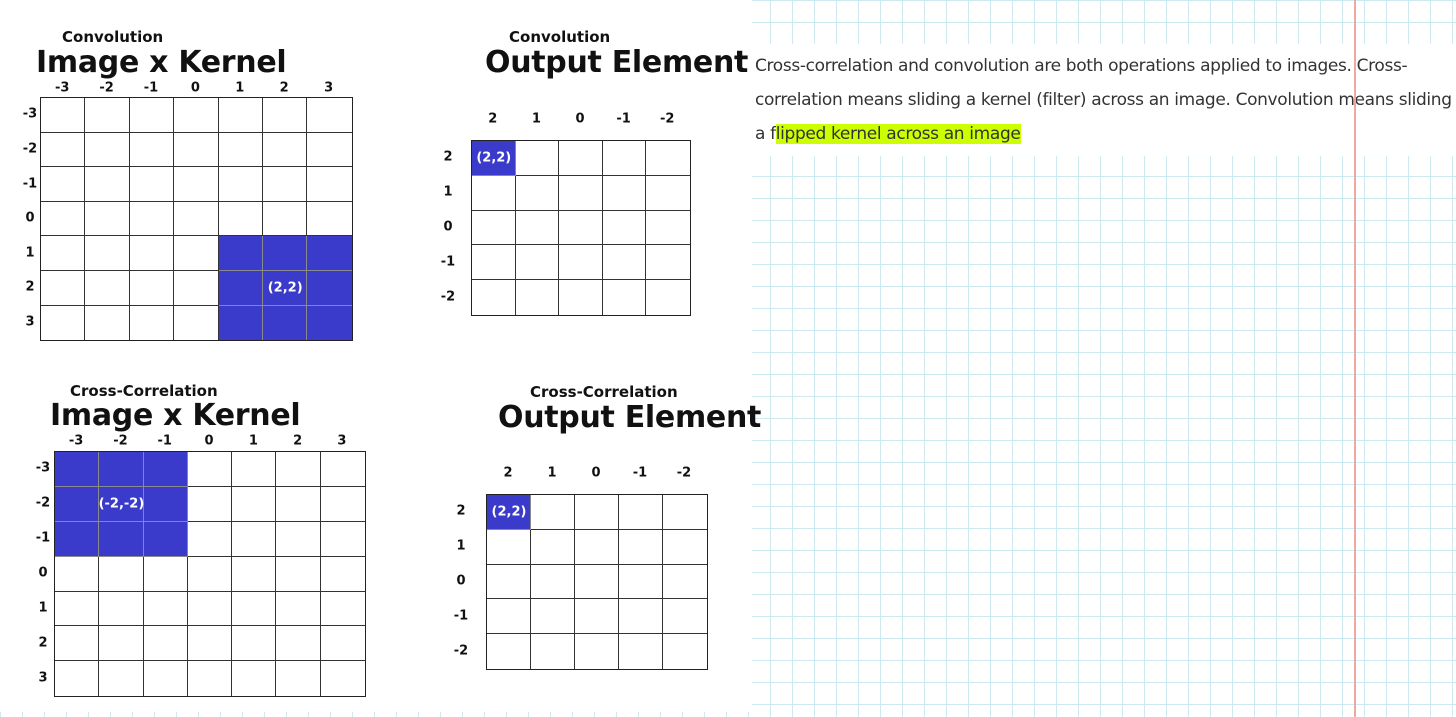 The image size is (1456, 717). Describe the element at coordinates (684, 473) in the screenshot. I see `column-tick-label: -2` at that location.